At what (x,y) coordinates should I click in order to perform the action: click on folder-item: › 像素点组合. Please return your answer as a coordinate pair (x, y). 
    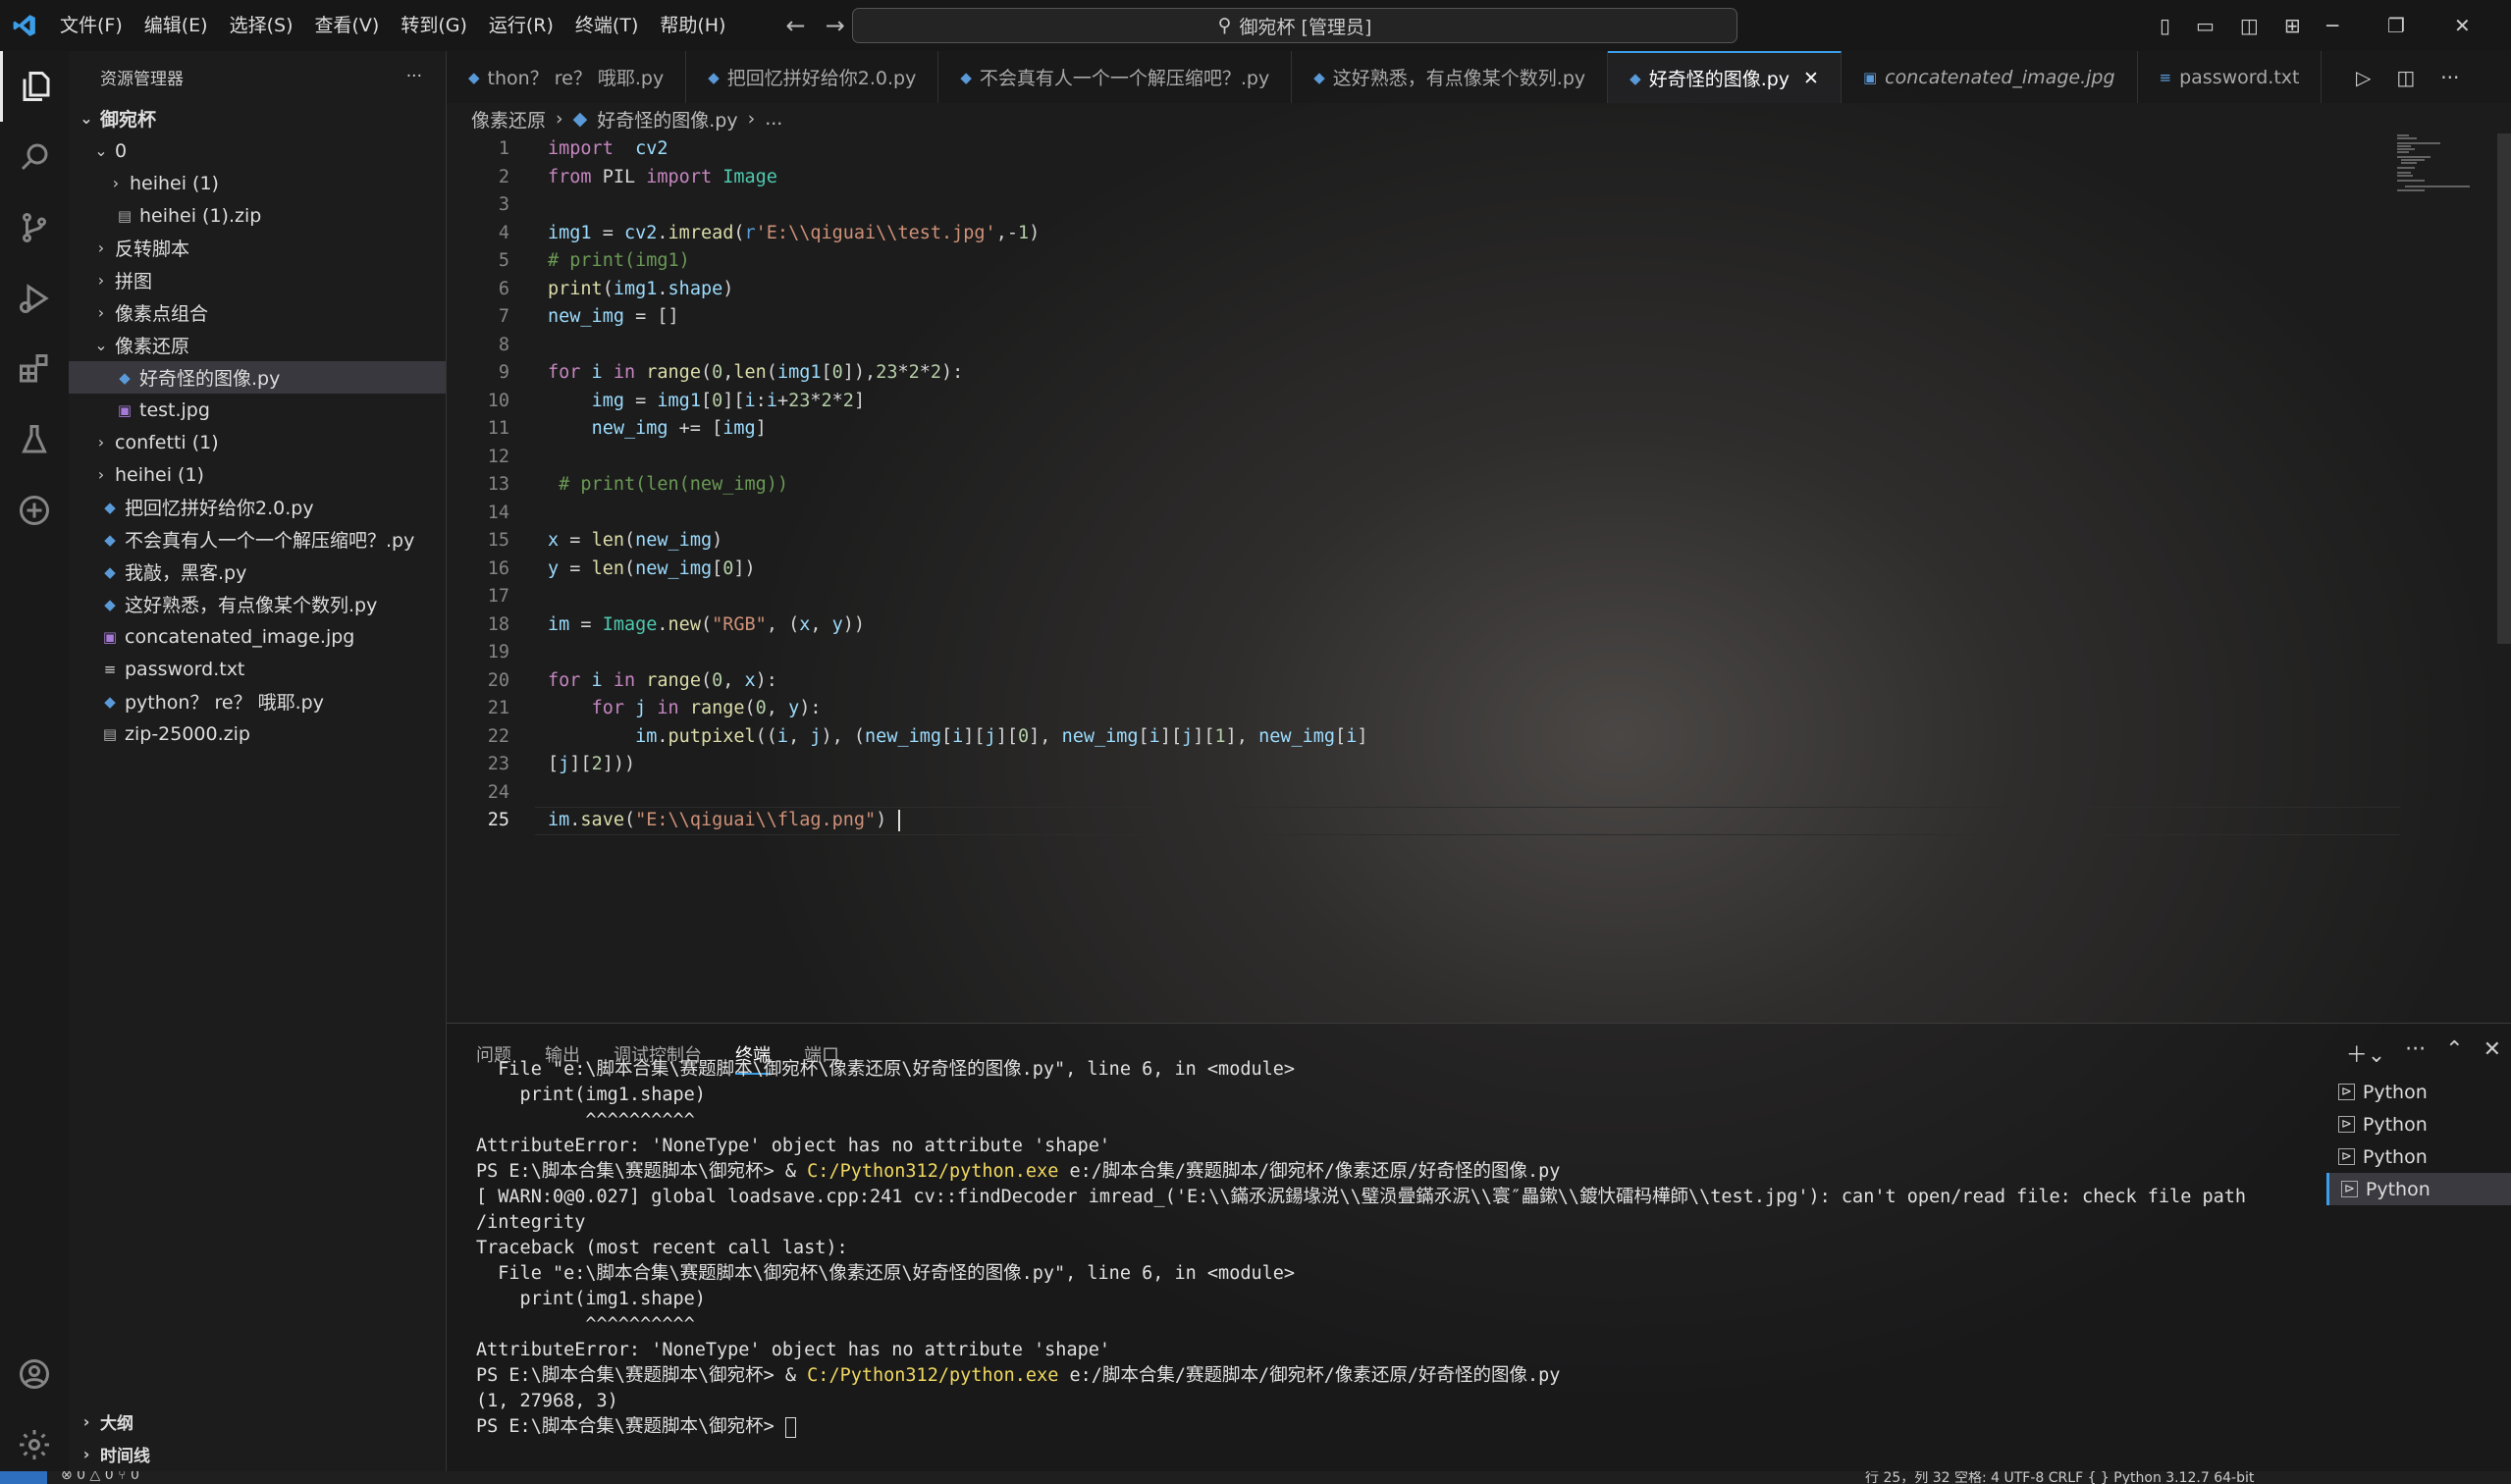
    Looking at the image, I should click on (258, 313).